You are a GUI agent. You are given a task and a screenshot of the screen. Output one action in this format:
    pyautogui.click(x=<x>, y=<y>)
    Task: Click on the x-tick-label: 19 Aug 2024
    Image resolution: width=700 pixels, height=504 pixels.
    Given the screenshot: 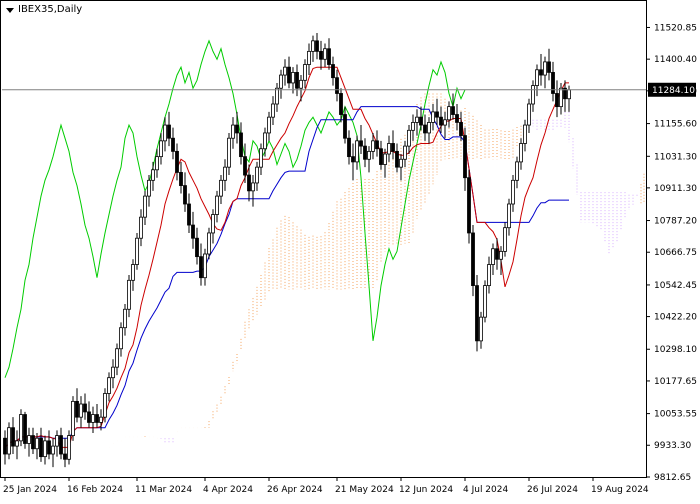 What is the action you would take?
    pyautogui.click(x=620, y=490)
    